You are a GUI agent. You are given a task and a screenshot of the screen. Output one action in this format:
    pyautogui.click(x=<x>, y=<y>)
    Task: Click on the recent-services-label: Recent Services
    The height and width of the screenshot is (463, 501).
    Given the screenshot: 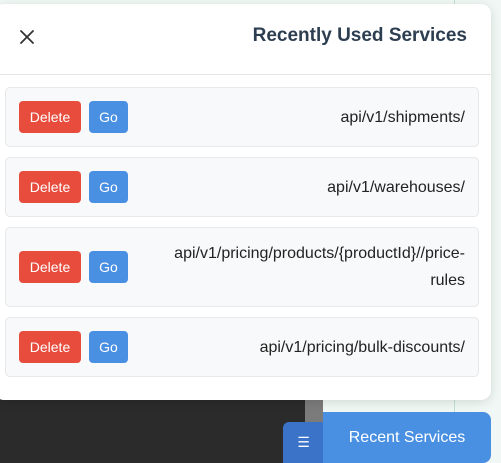 What is the action you would take?
    pyautogui.click(x=407, y=437)
    